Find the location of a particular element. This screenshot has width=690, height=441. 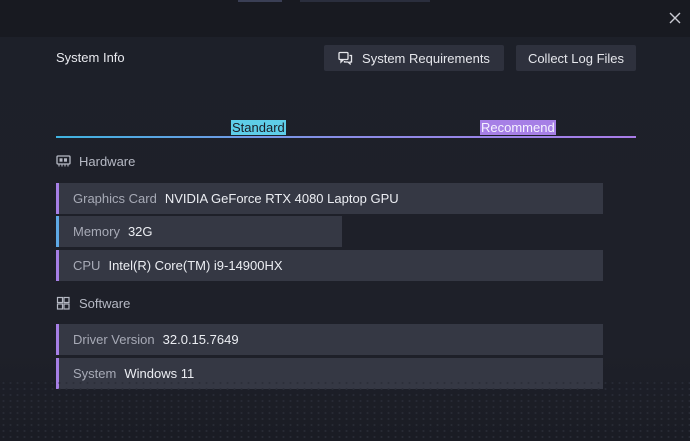

tab-standard: Standard is located at coordinates (258, 127).